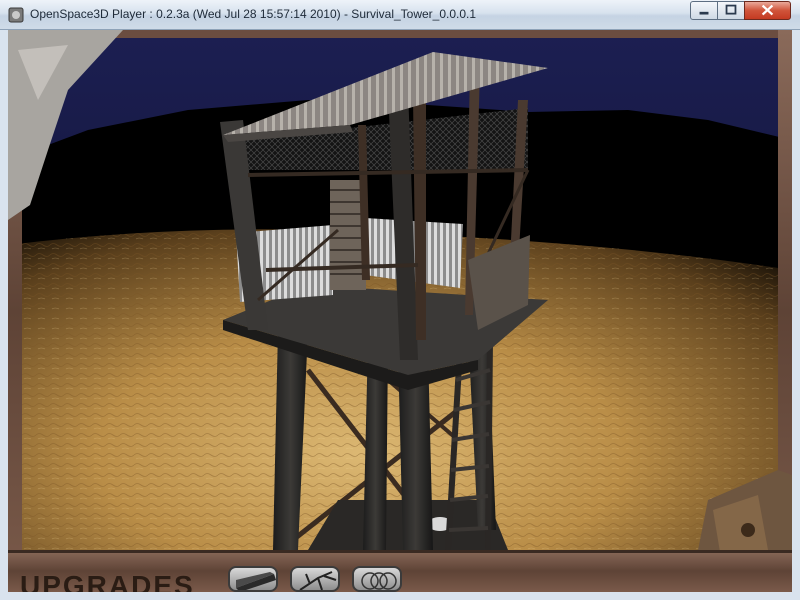  I want to click on maximize-icon, so click(731, 9).